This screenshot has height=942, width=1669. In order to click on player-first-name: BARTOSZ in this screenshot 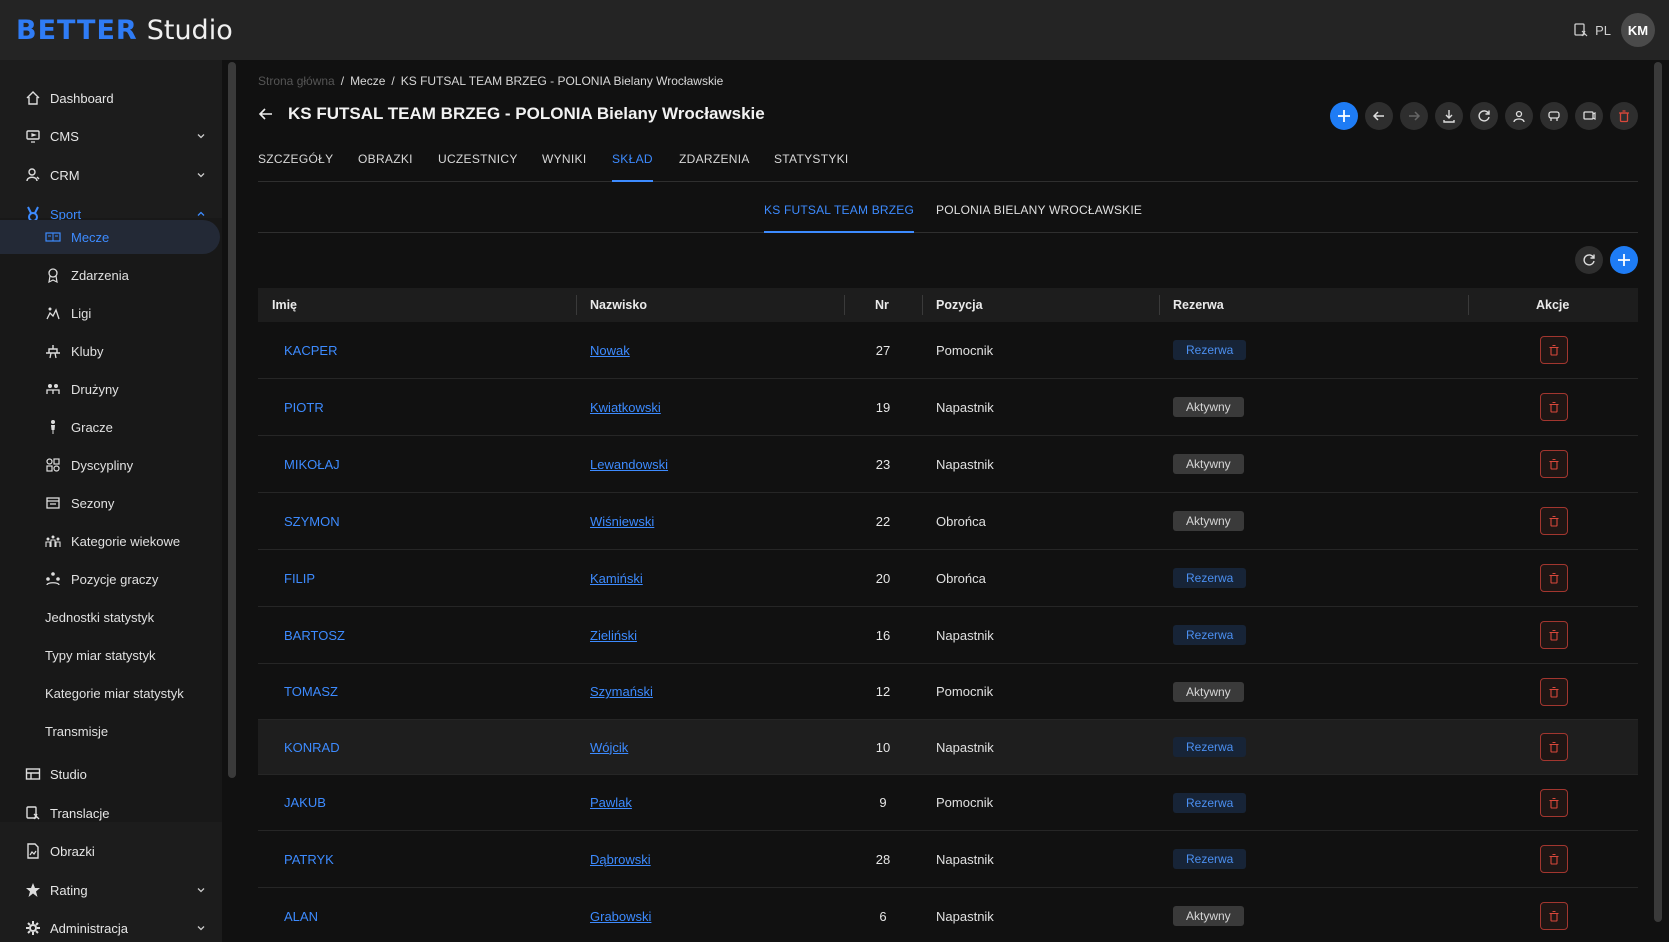, I will do `click(314, 635)`.